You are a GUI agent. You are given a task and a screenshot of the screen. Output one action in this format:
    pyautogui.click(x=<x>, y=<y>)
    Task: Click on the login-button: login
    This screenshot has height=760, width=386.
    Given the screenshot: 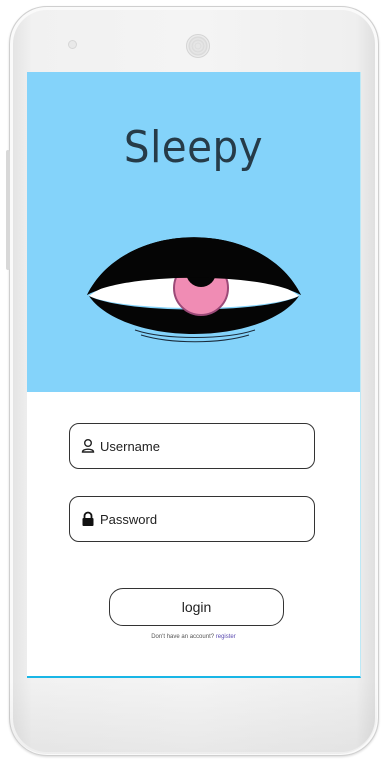 What is the action you would take?
    pyautogui.click(x=196, y=607)
    